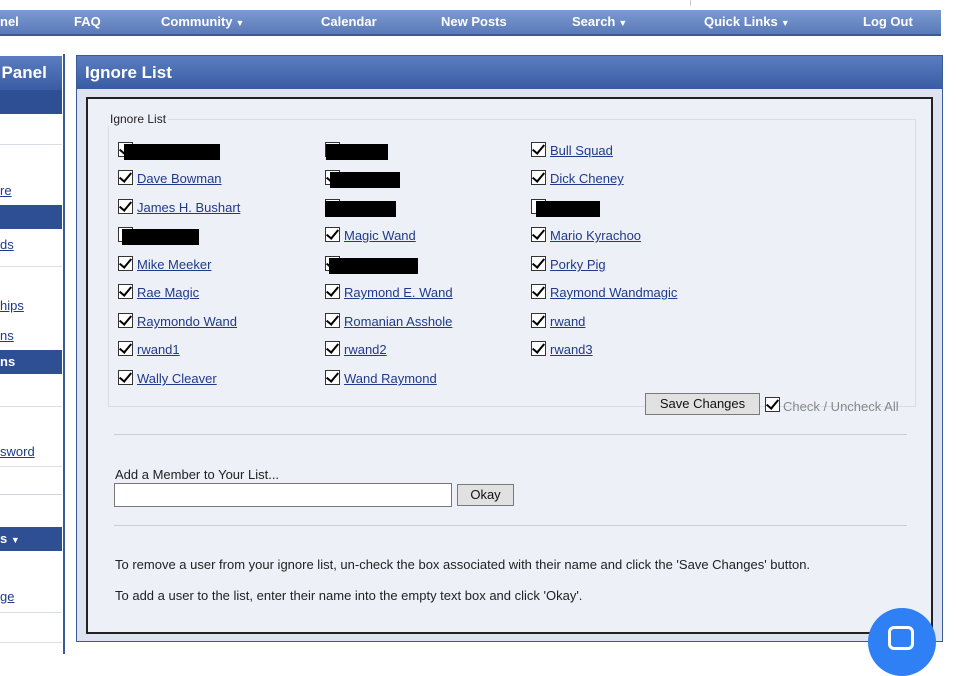 This screenshot has height=676, width=957. Describe the element at coordinates (772, 404) in the screenshot. I see `check-all-checkbox` at that location.